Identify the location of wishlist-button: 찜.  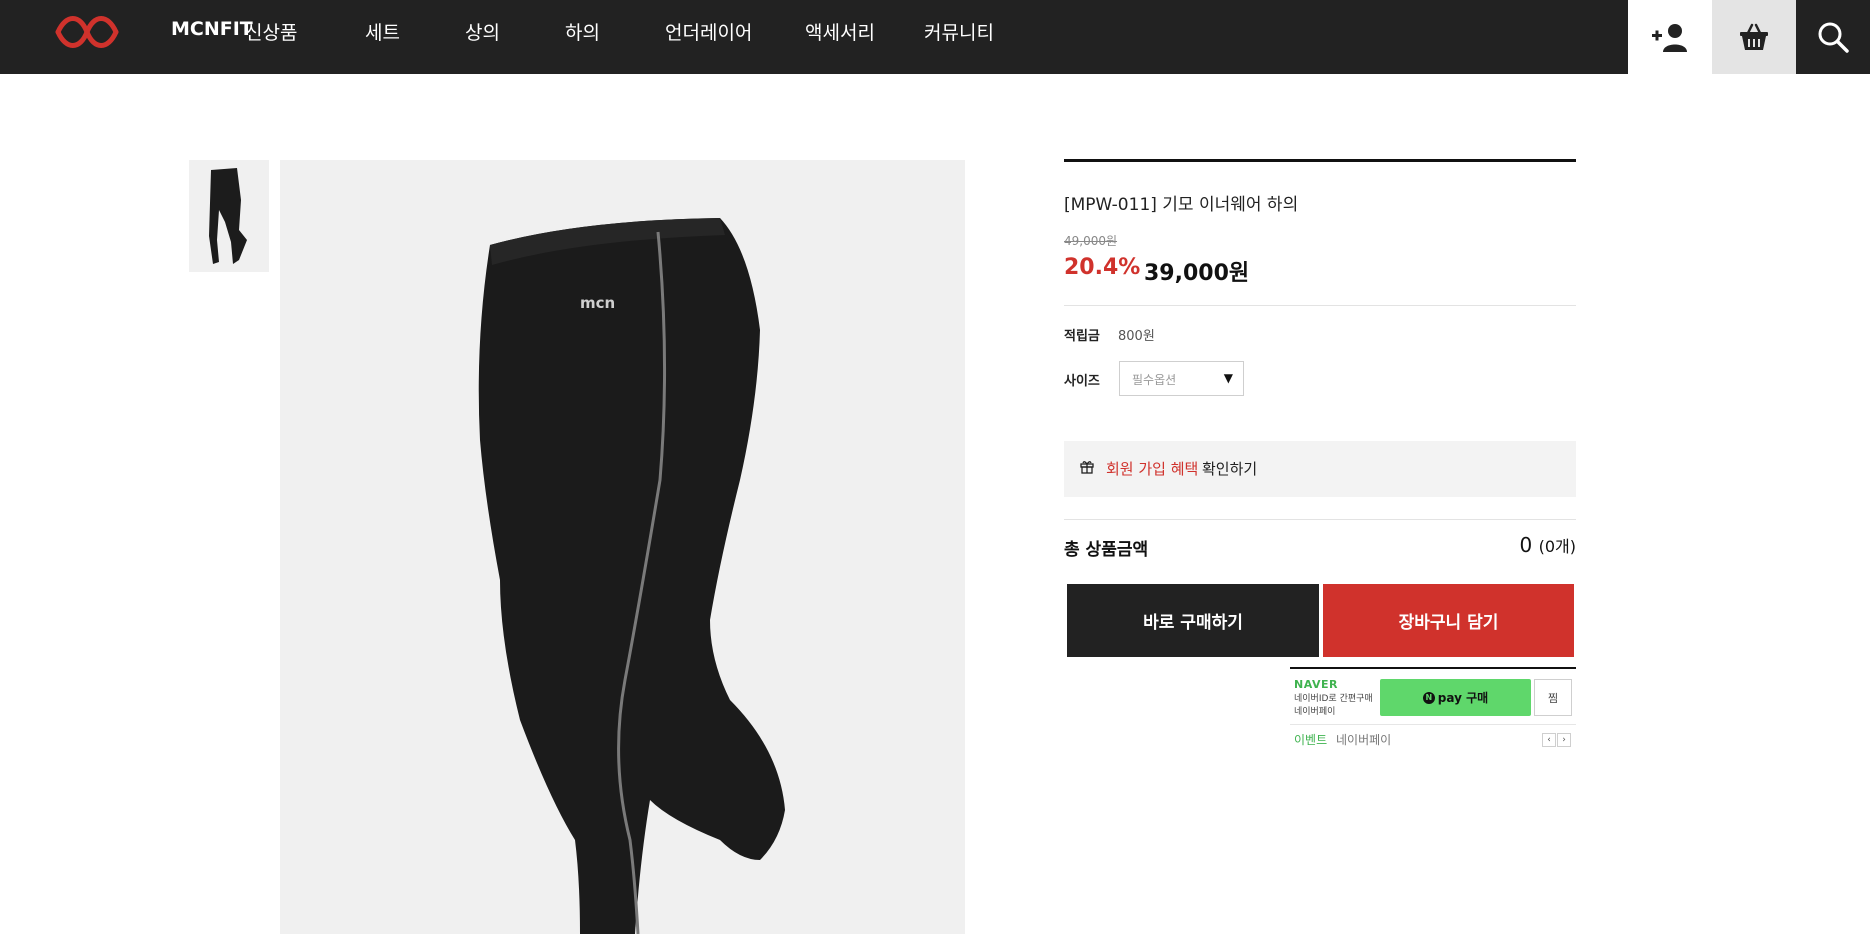
(1553, 697).